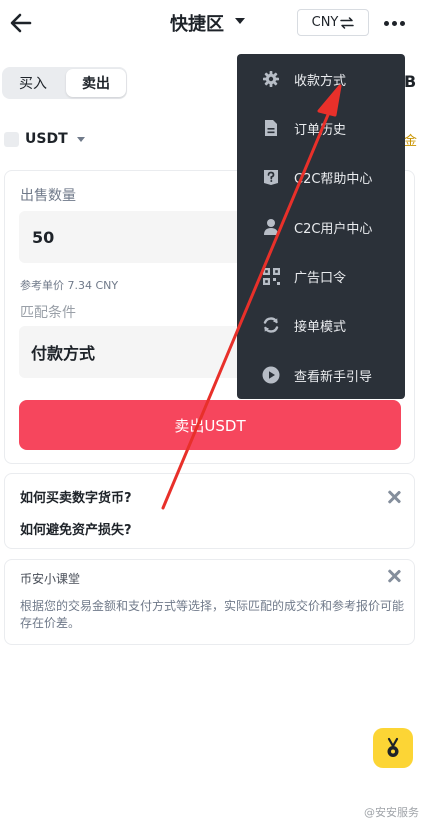 This screenshot has width=445, height=826. What do you see at coordinates (11, 139) in the screenshot?
I see `coin-icon` at bounding box center [11, 139].